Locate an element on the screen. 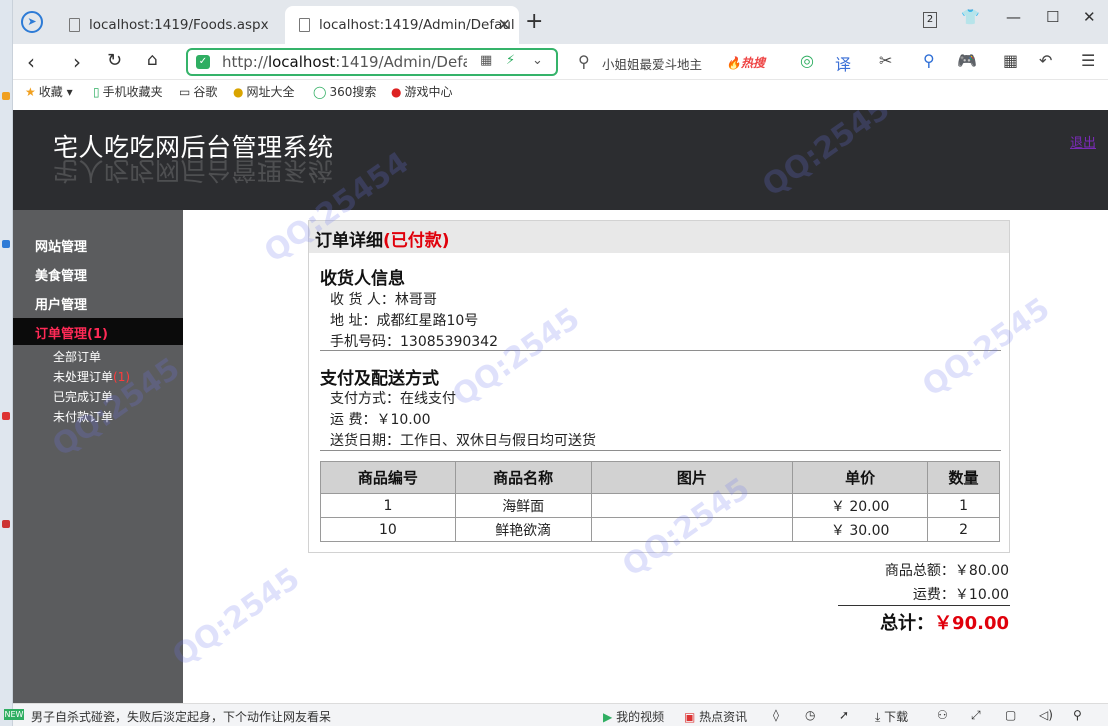  refresh-icon: ↻ is located at coordinates (114, 60).